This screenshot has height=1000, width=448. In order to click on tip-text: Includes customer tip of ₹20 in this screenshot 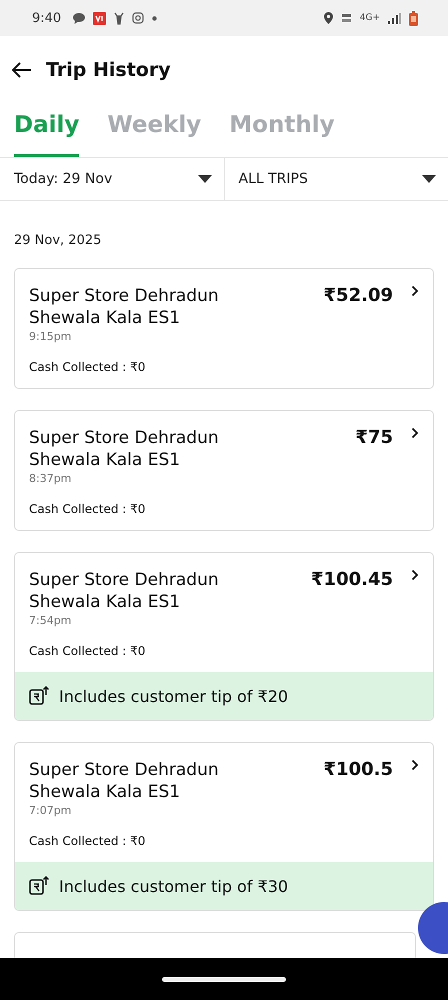, I will do `click(173, 696)`.